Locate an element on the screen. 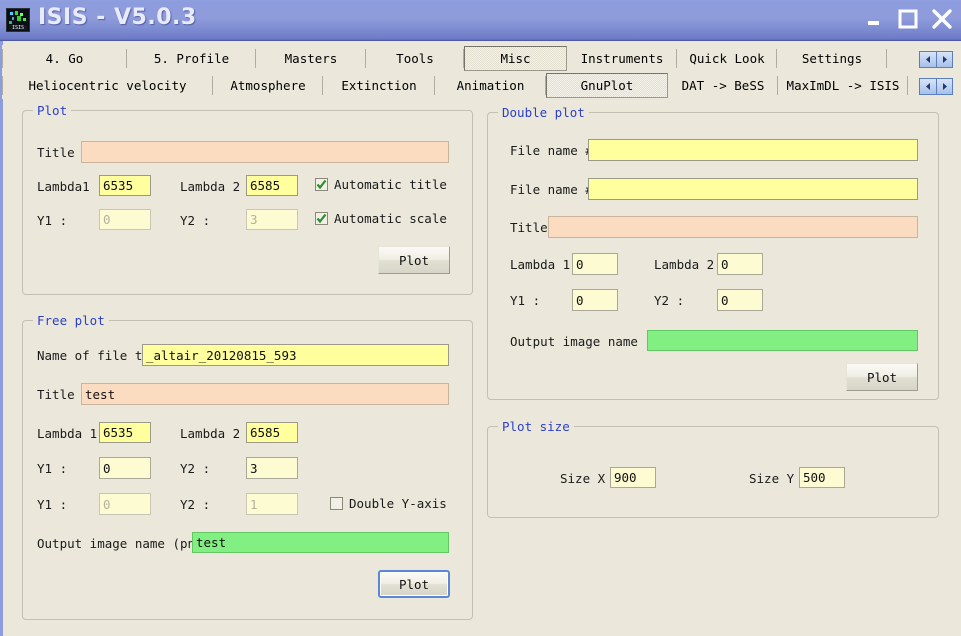 The height and width of the screenshot is (636, 961). tab-settings: Settings is located at coordinates (832, 58).